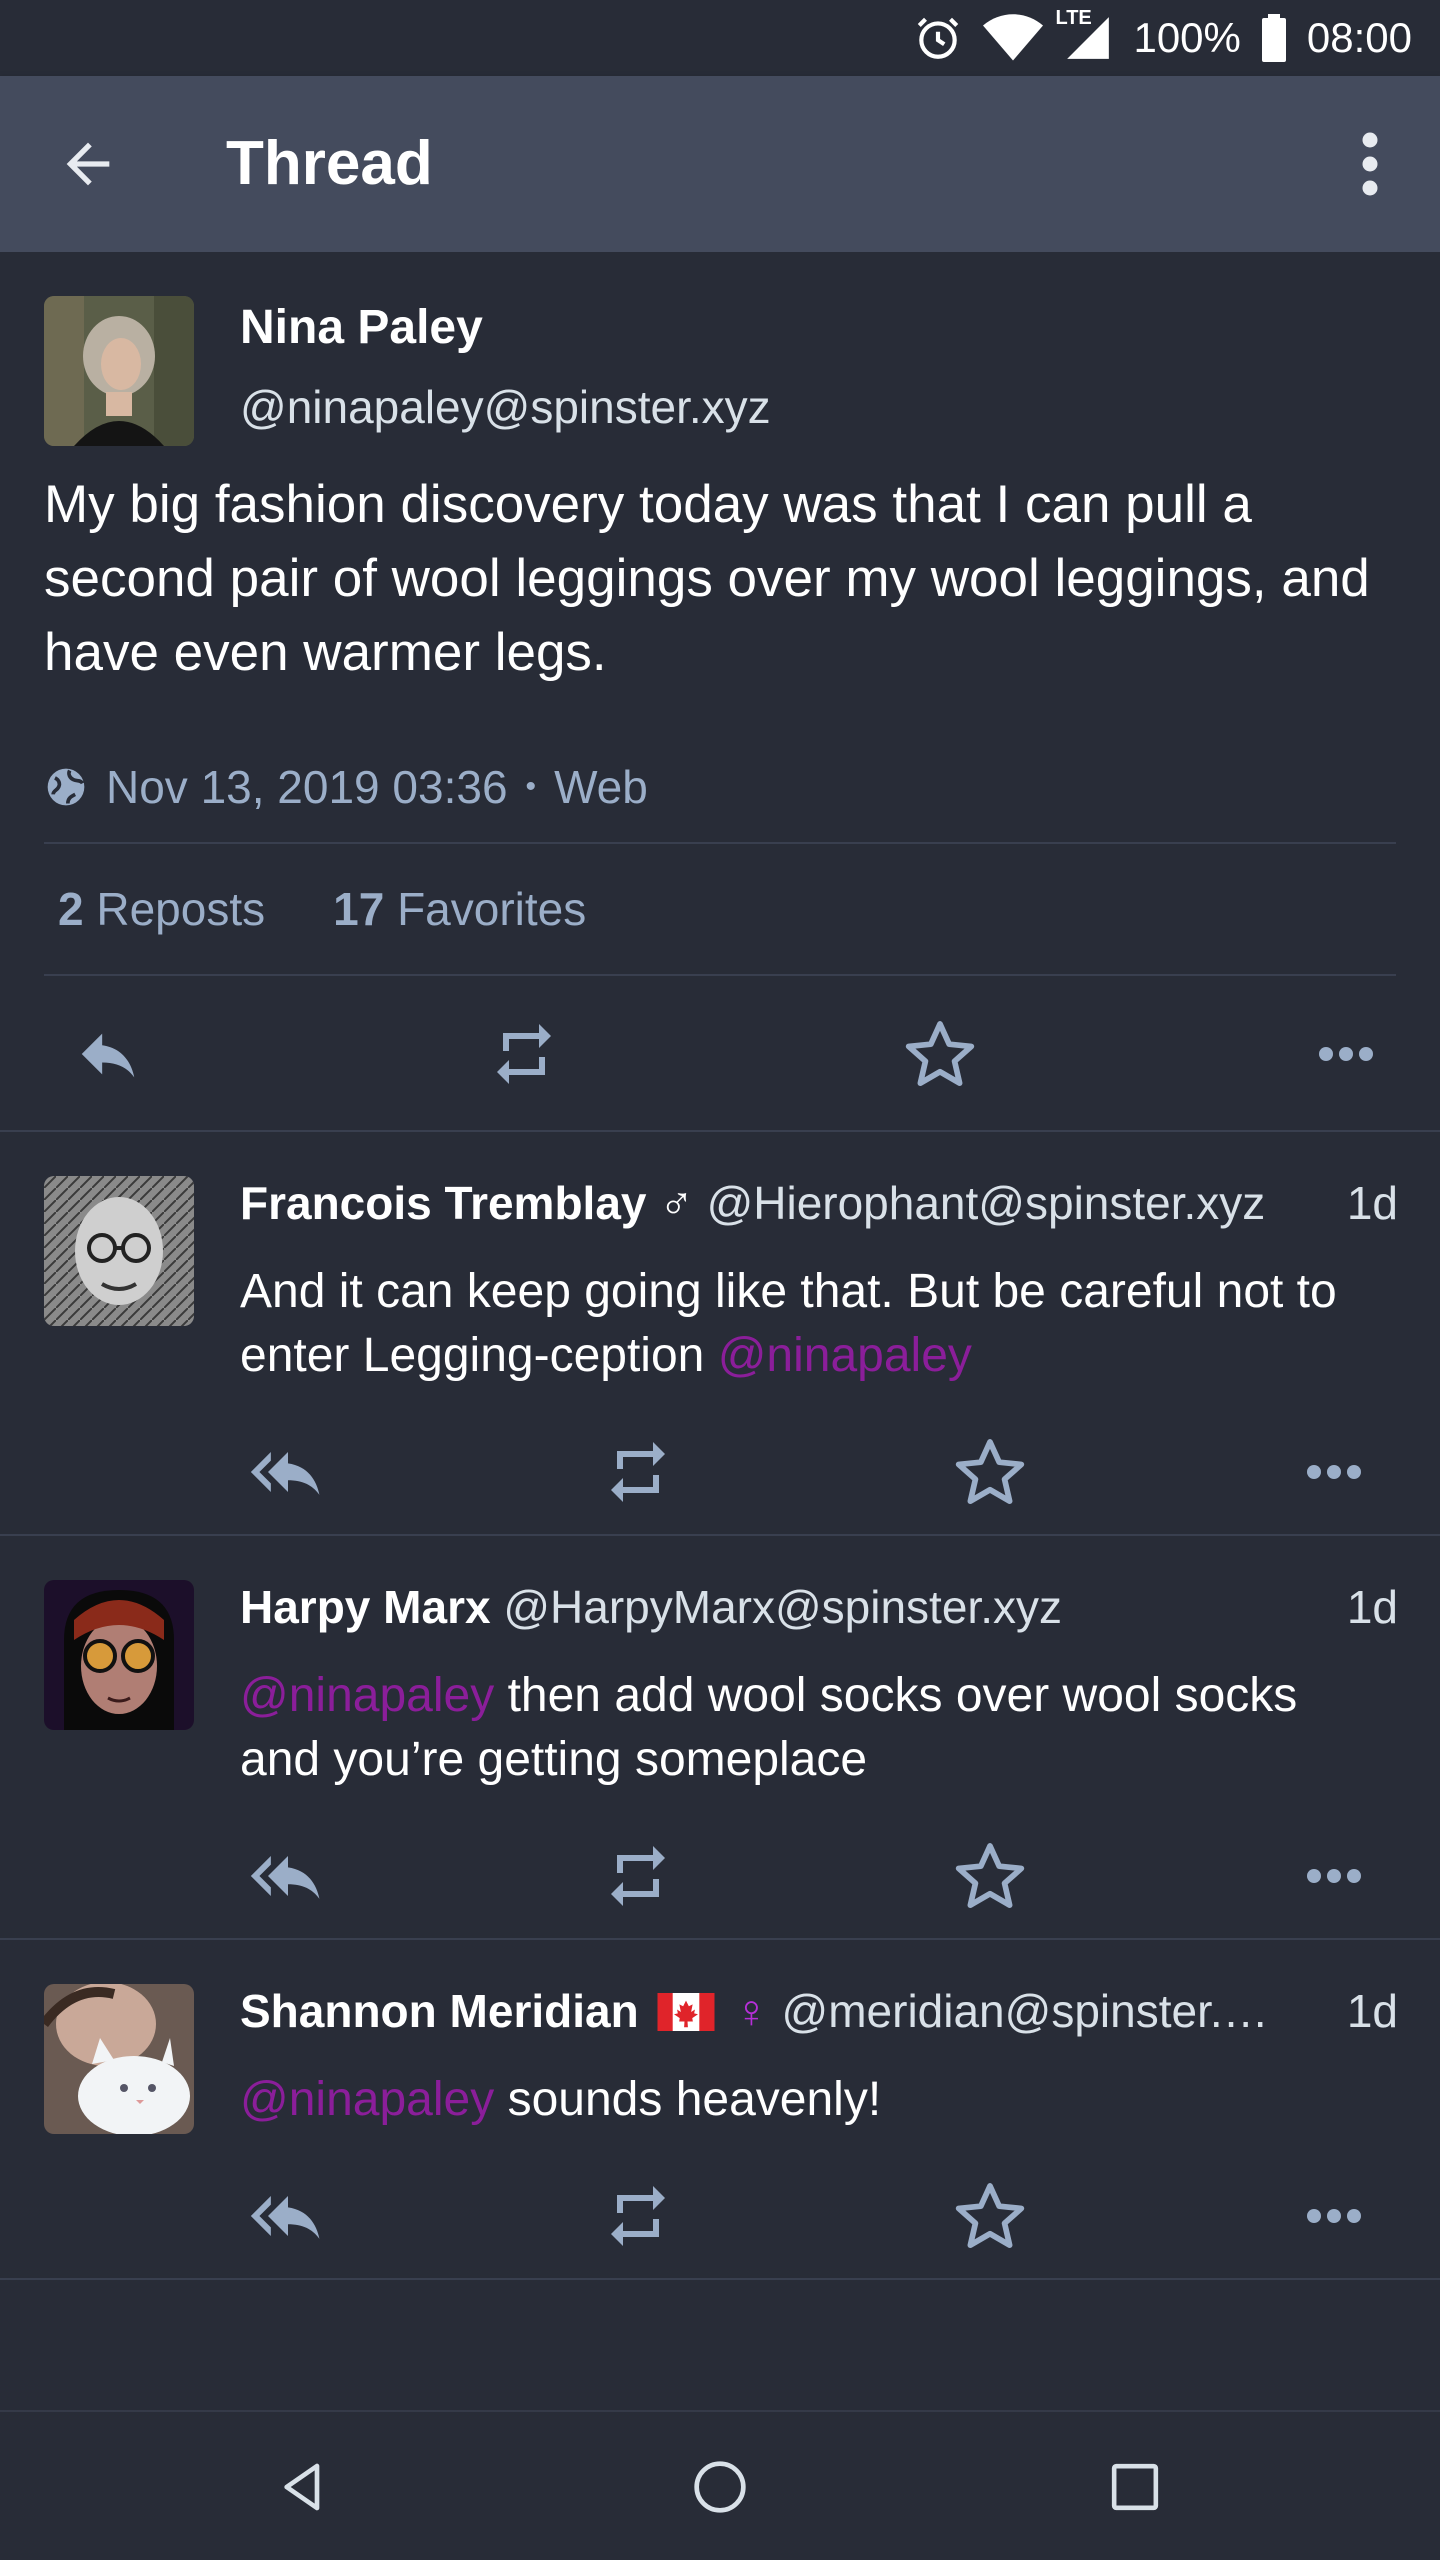 The image size is (1440, 2560). What do you see at coordinates (676, 1203) in the screenshot?
I see `gender-badge: ♂` at bounding box center [676, 1203].